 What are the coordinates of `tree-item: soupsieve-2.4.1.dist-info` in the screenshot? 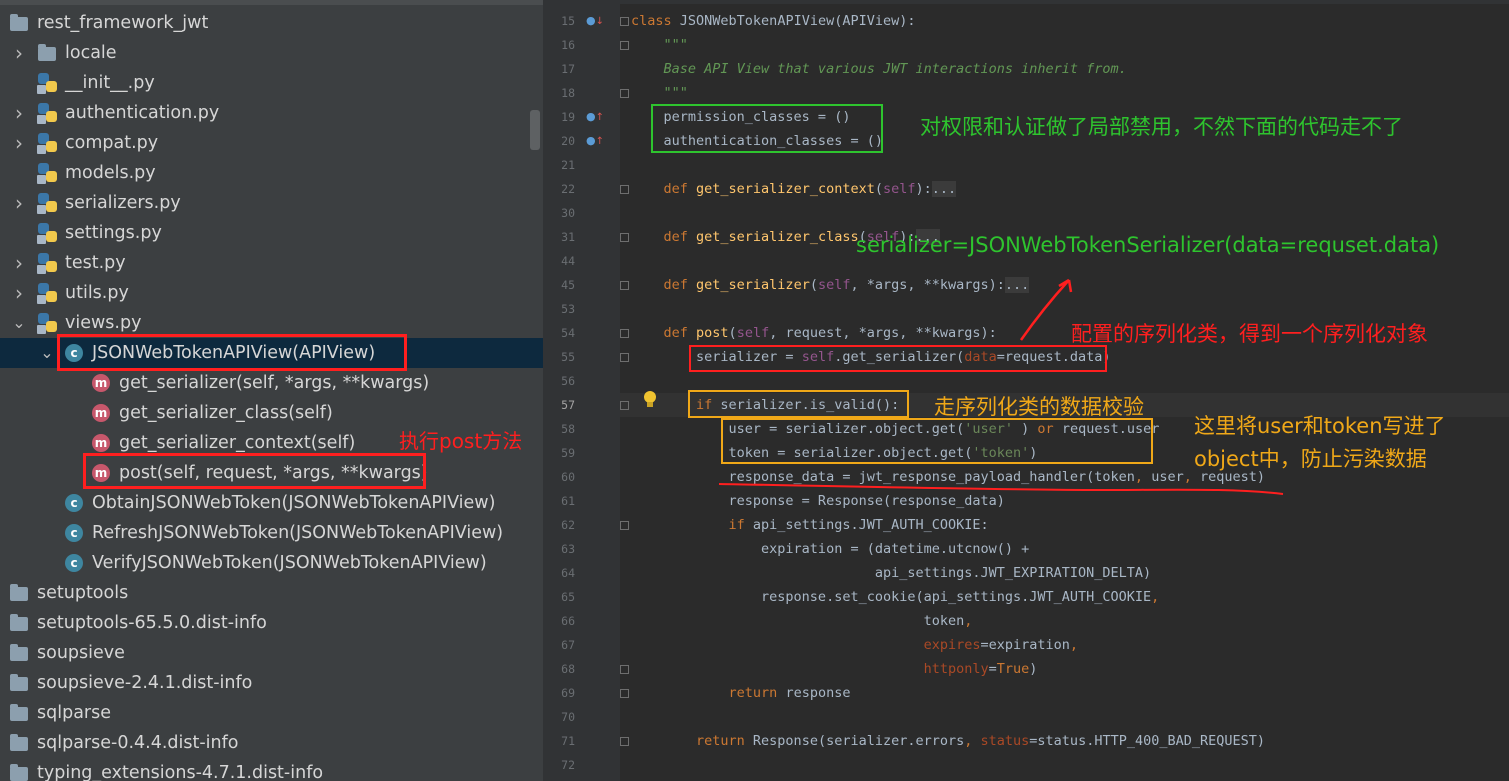 It's located at (271, 683).